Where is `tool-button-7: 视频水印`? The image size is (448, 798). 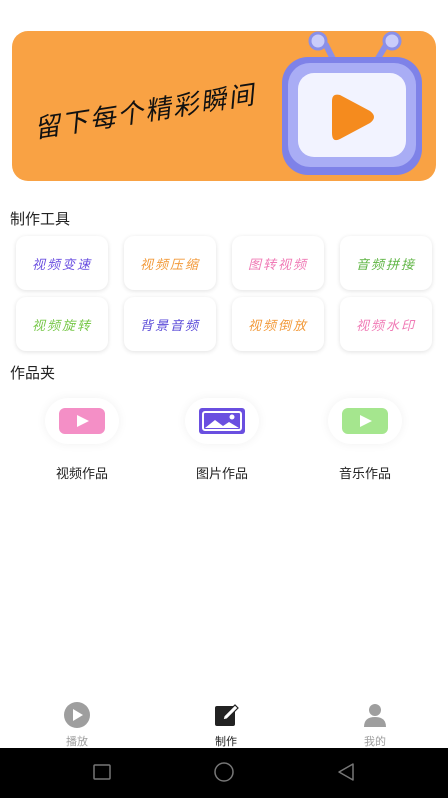
tool-button-7: 视频水印 is located at coordinates (386, 324).